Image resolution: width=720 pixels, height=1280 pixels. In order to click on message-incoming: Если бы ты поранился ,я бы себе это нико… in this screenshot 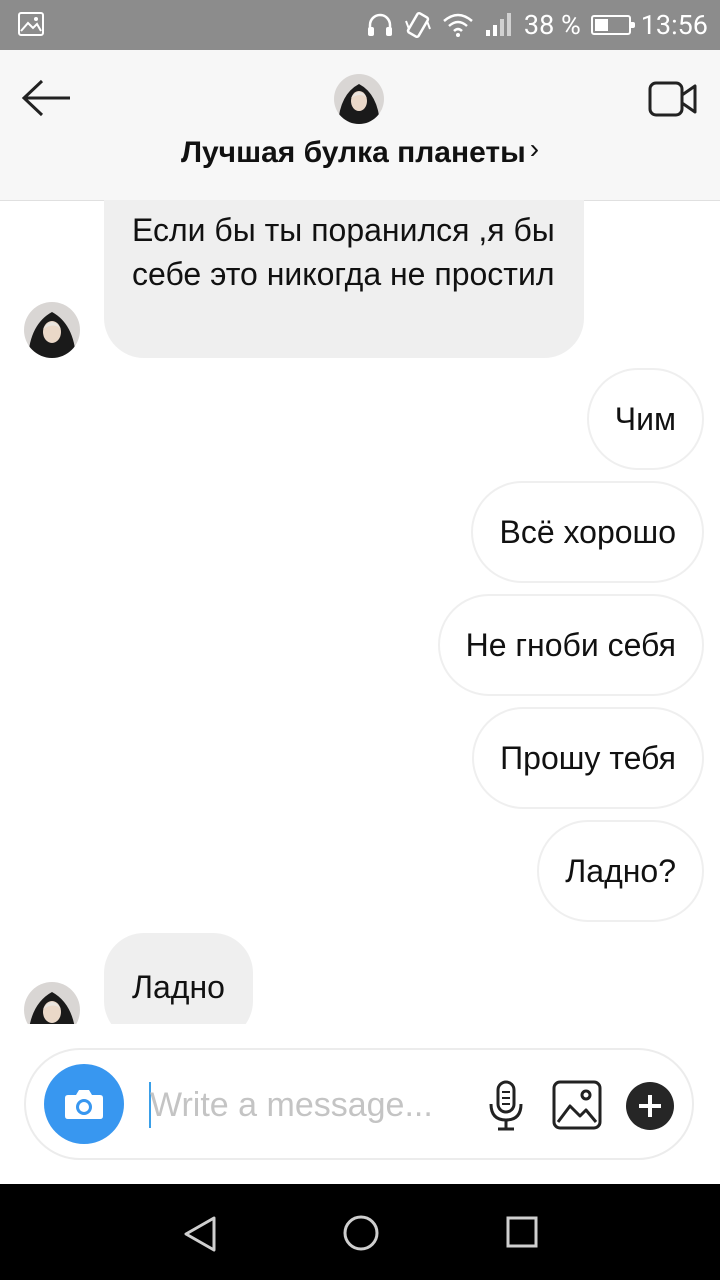, I will do `click(344, 279)`.